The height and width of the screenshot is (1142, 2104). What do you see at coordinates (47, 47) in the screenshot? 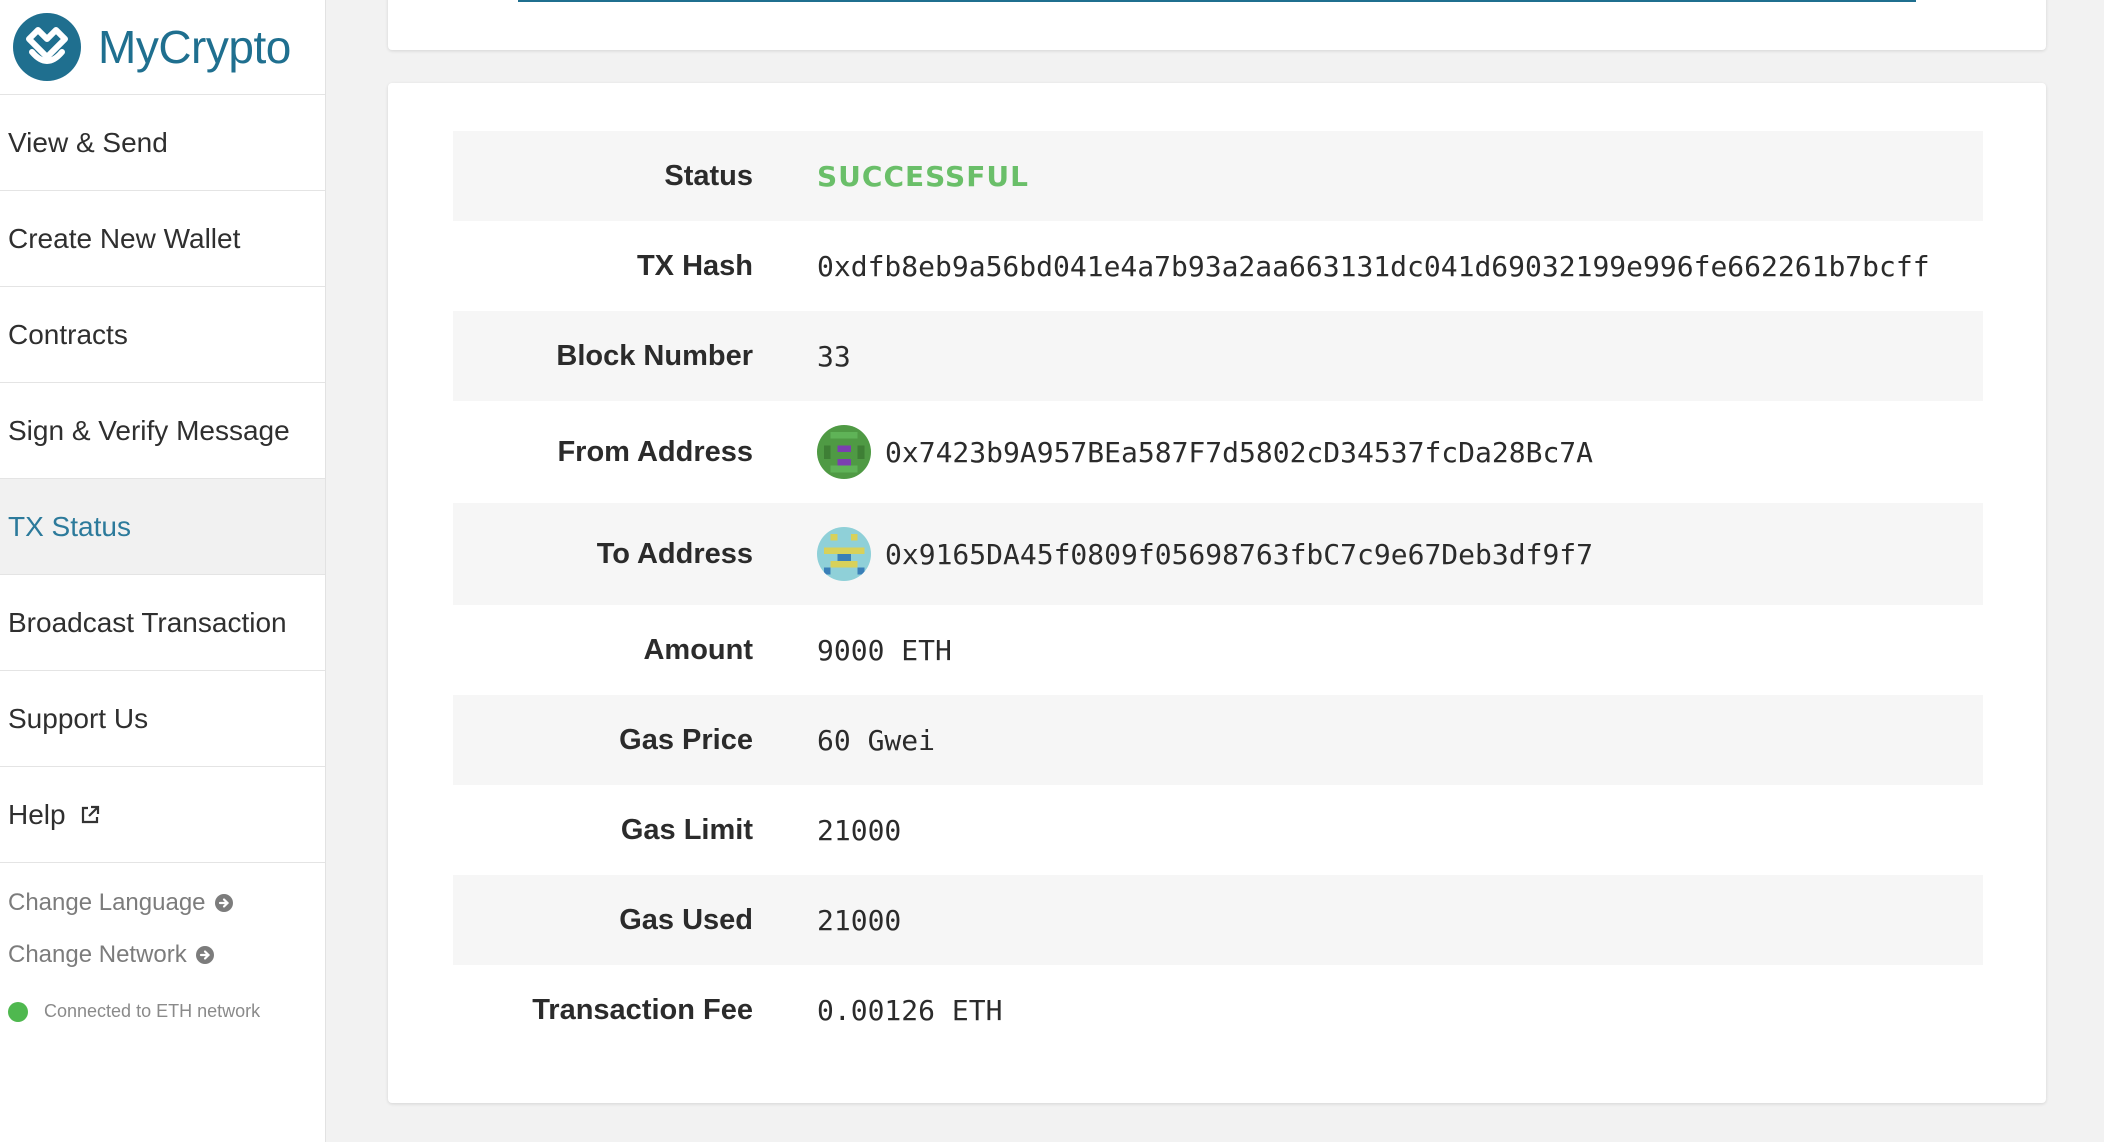
I see `mycrypto-logo-icon` at bounding box center [47, 47].